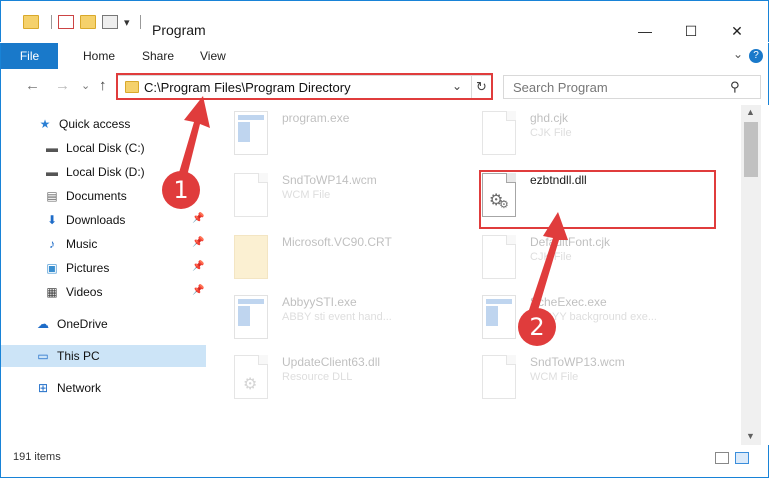 The height and width of the screenshot is (478, 769). I want to click on tab-home: Home, so click(99, 56).